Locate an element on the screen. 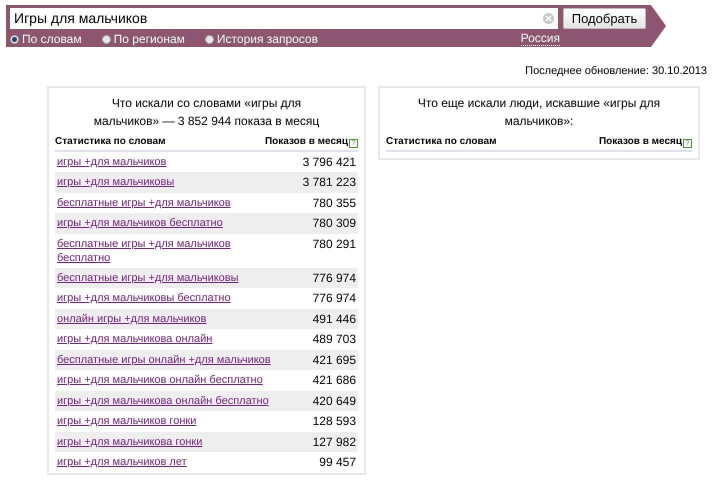  panel-title: Что еще искали люди, искавшие «игры для мальчиков»: is located at coordinates (539, 112).